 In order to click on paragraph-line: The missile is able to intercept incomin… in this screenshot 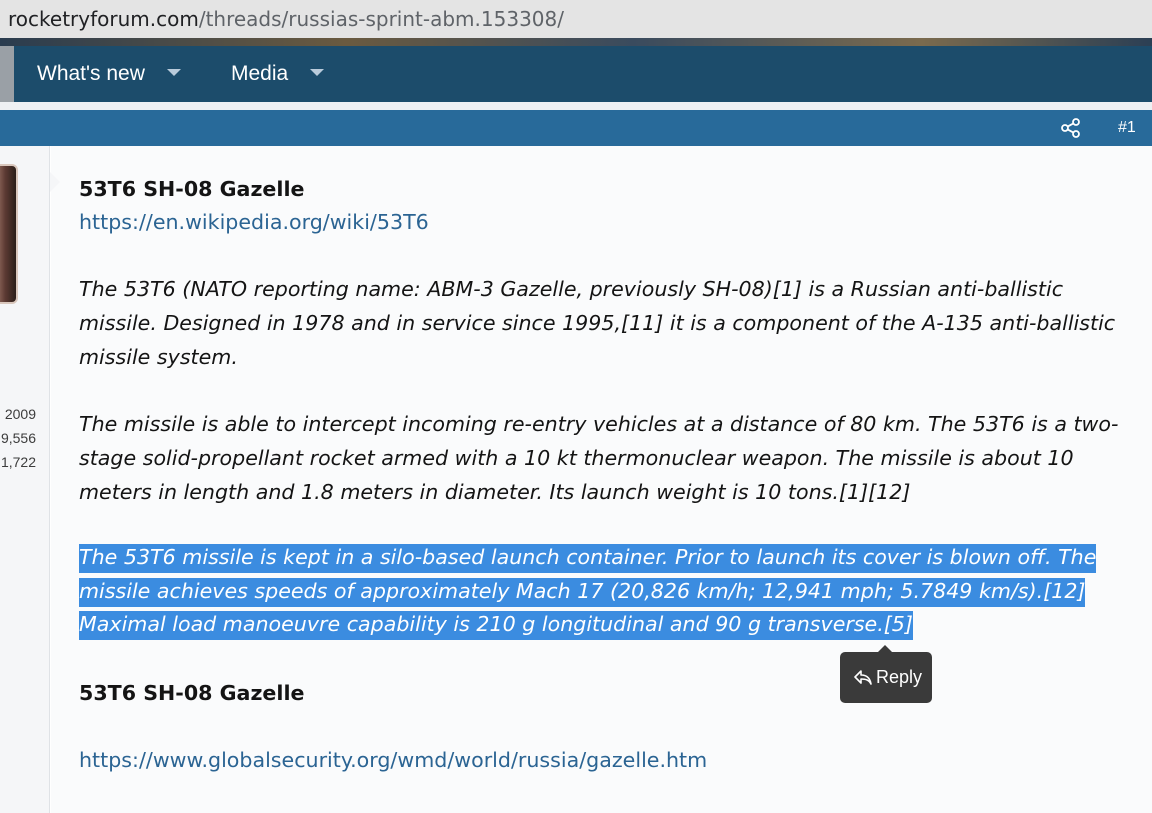, I will do `click(599, 424)`.